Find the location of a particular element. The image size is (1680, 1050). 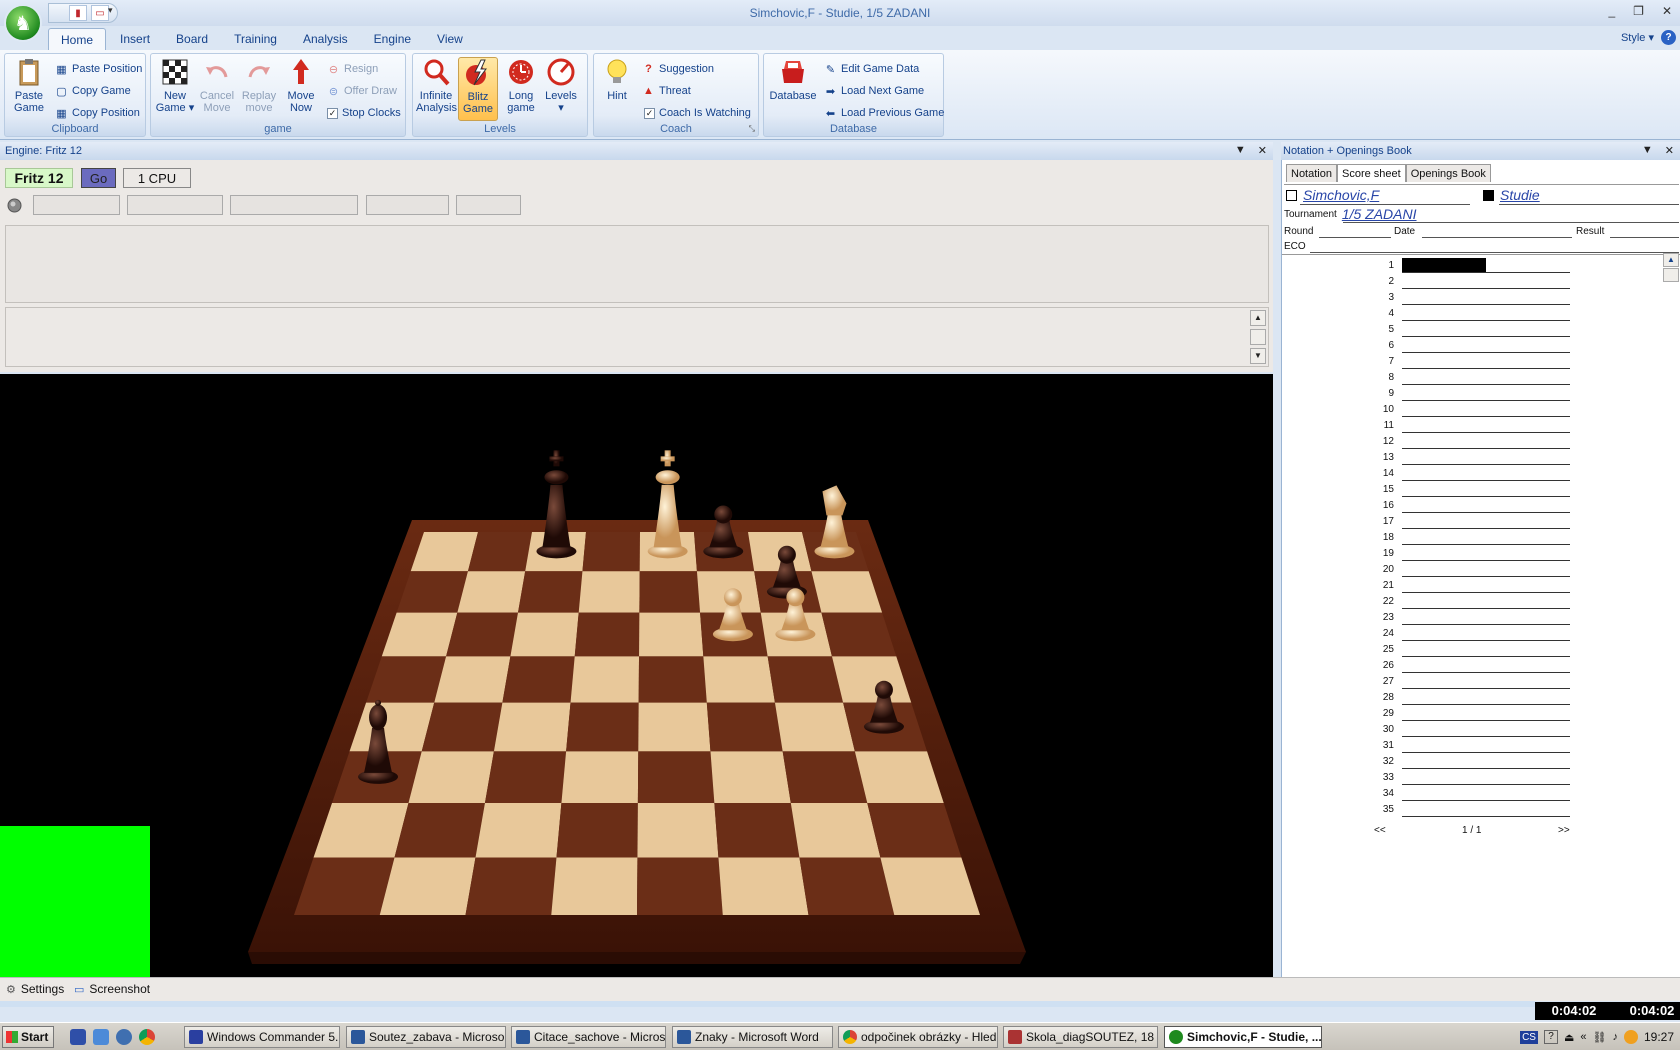

score-row: 27 is located at coordinates (1466, 681).